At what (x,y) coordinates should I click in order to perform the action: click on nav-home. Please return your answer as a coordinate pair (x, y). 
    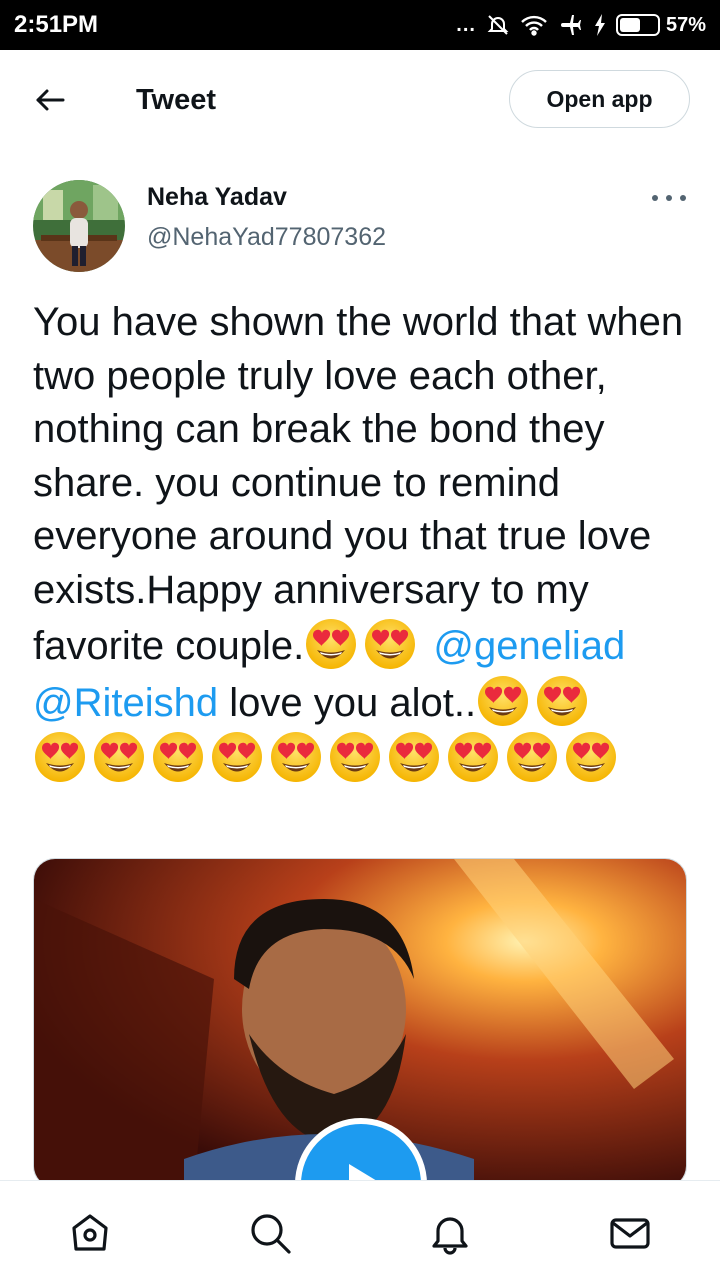
    Looking at the image, I should click on (90, 1233).